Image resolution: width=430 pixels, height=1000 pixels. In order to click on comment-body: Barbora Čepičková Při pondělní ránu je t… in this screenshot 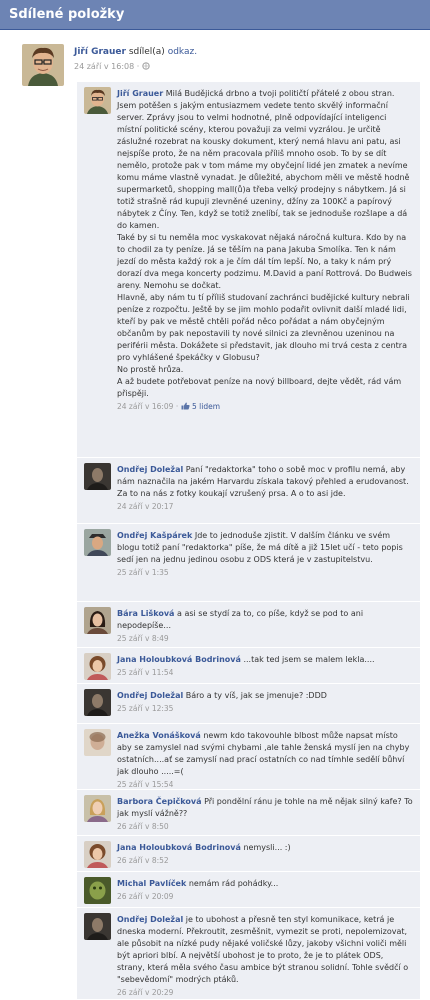, I will do `click(265, 814)`.